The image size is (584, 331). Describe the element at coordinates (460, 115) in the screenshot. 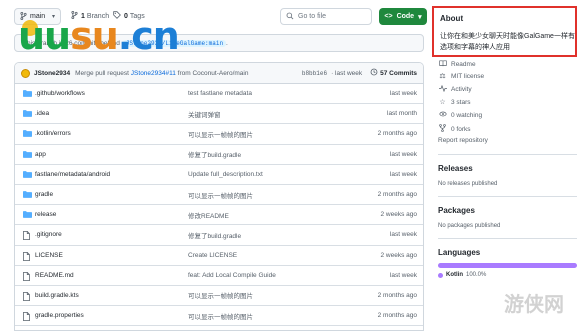

I see `watching-link: 0 watching` at that location.